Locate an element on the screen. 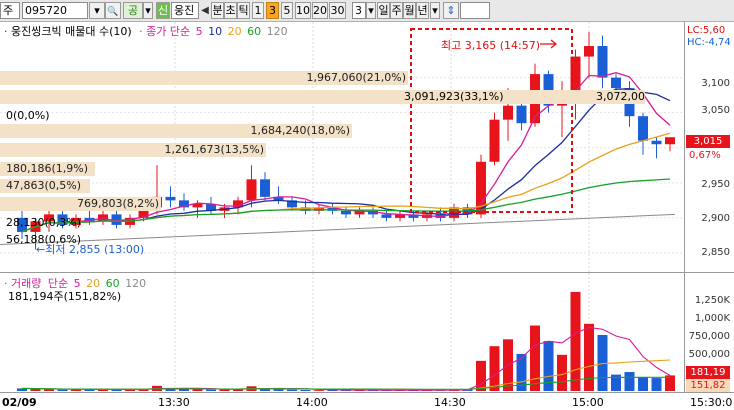 The image size is (734, 410). current-price-tag: 3,015 is located at coordinates (708, 141).